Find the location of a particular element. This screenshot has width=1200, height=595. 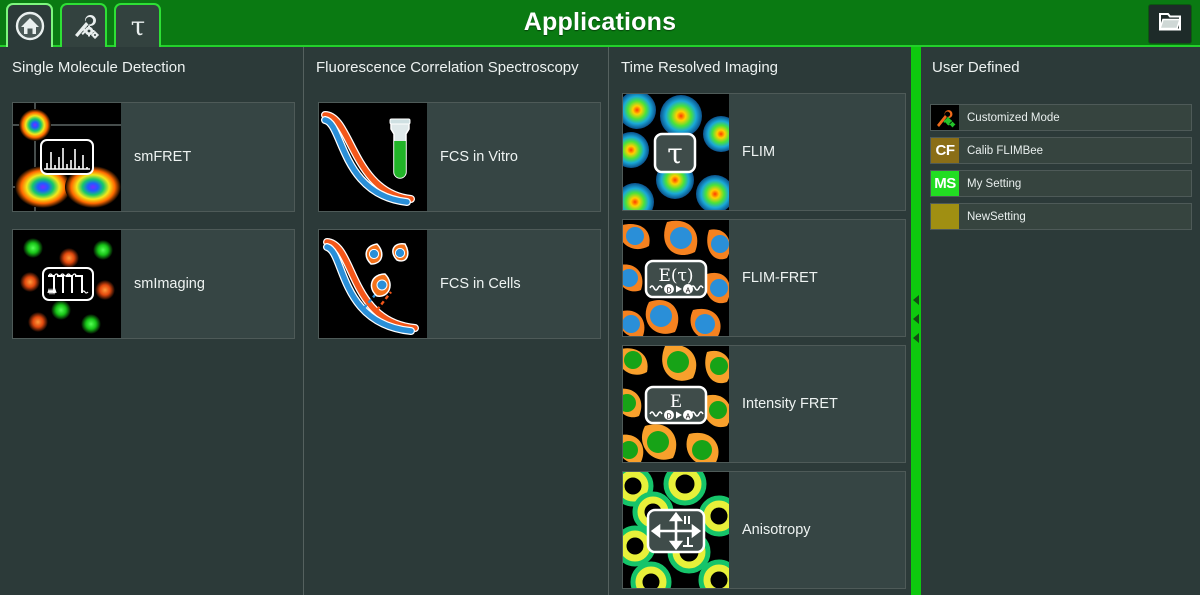

tile-label: FLIM is located at coordinates (759, 152).